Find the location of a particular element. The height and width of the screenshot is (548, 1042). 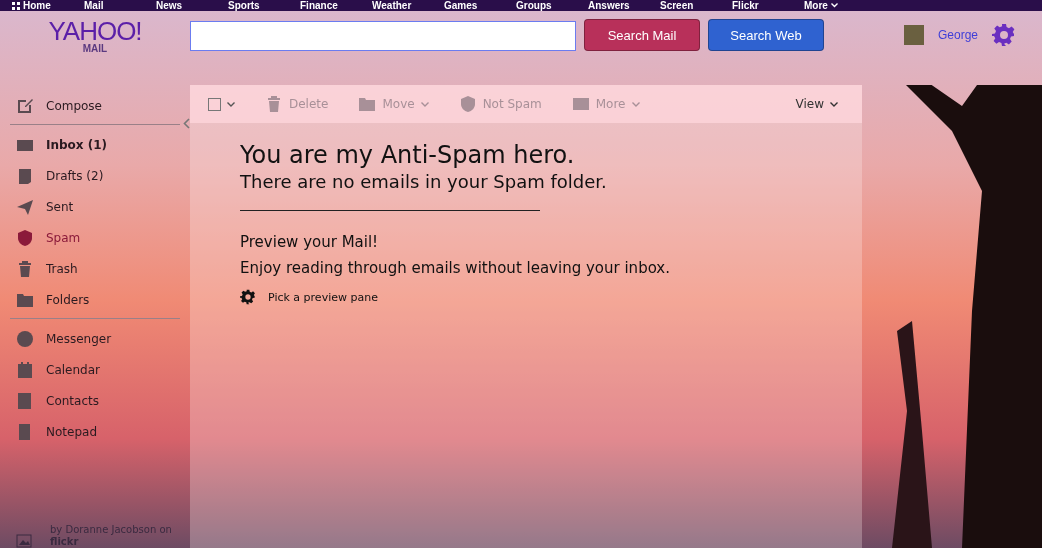

nav-link: Groups is located at coordinates (540, 5).